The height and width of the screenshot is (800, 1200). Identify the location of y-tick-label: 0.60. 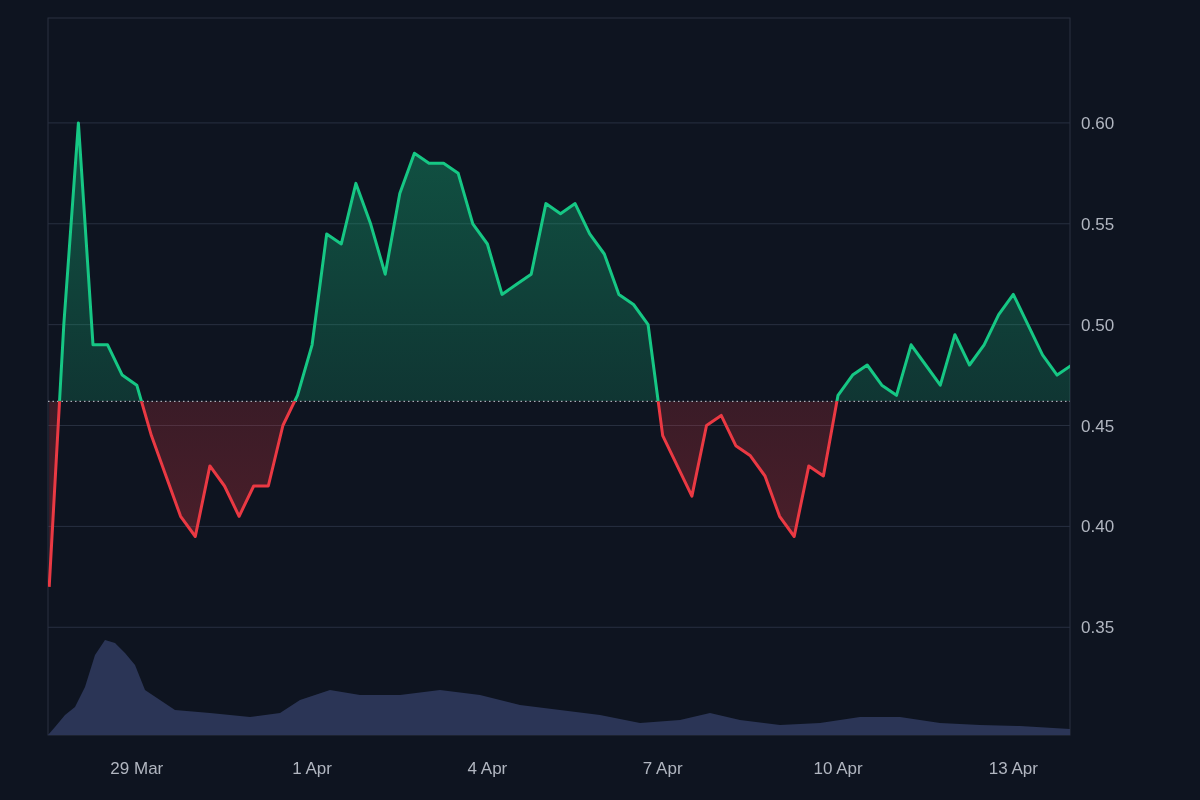
(1098, 123).